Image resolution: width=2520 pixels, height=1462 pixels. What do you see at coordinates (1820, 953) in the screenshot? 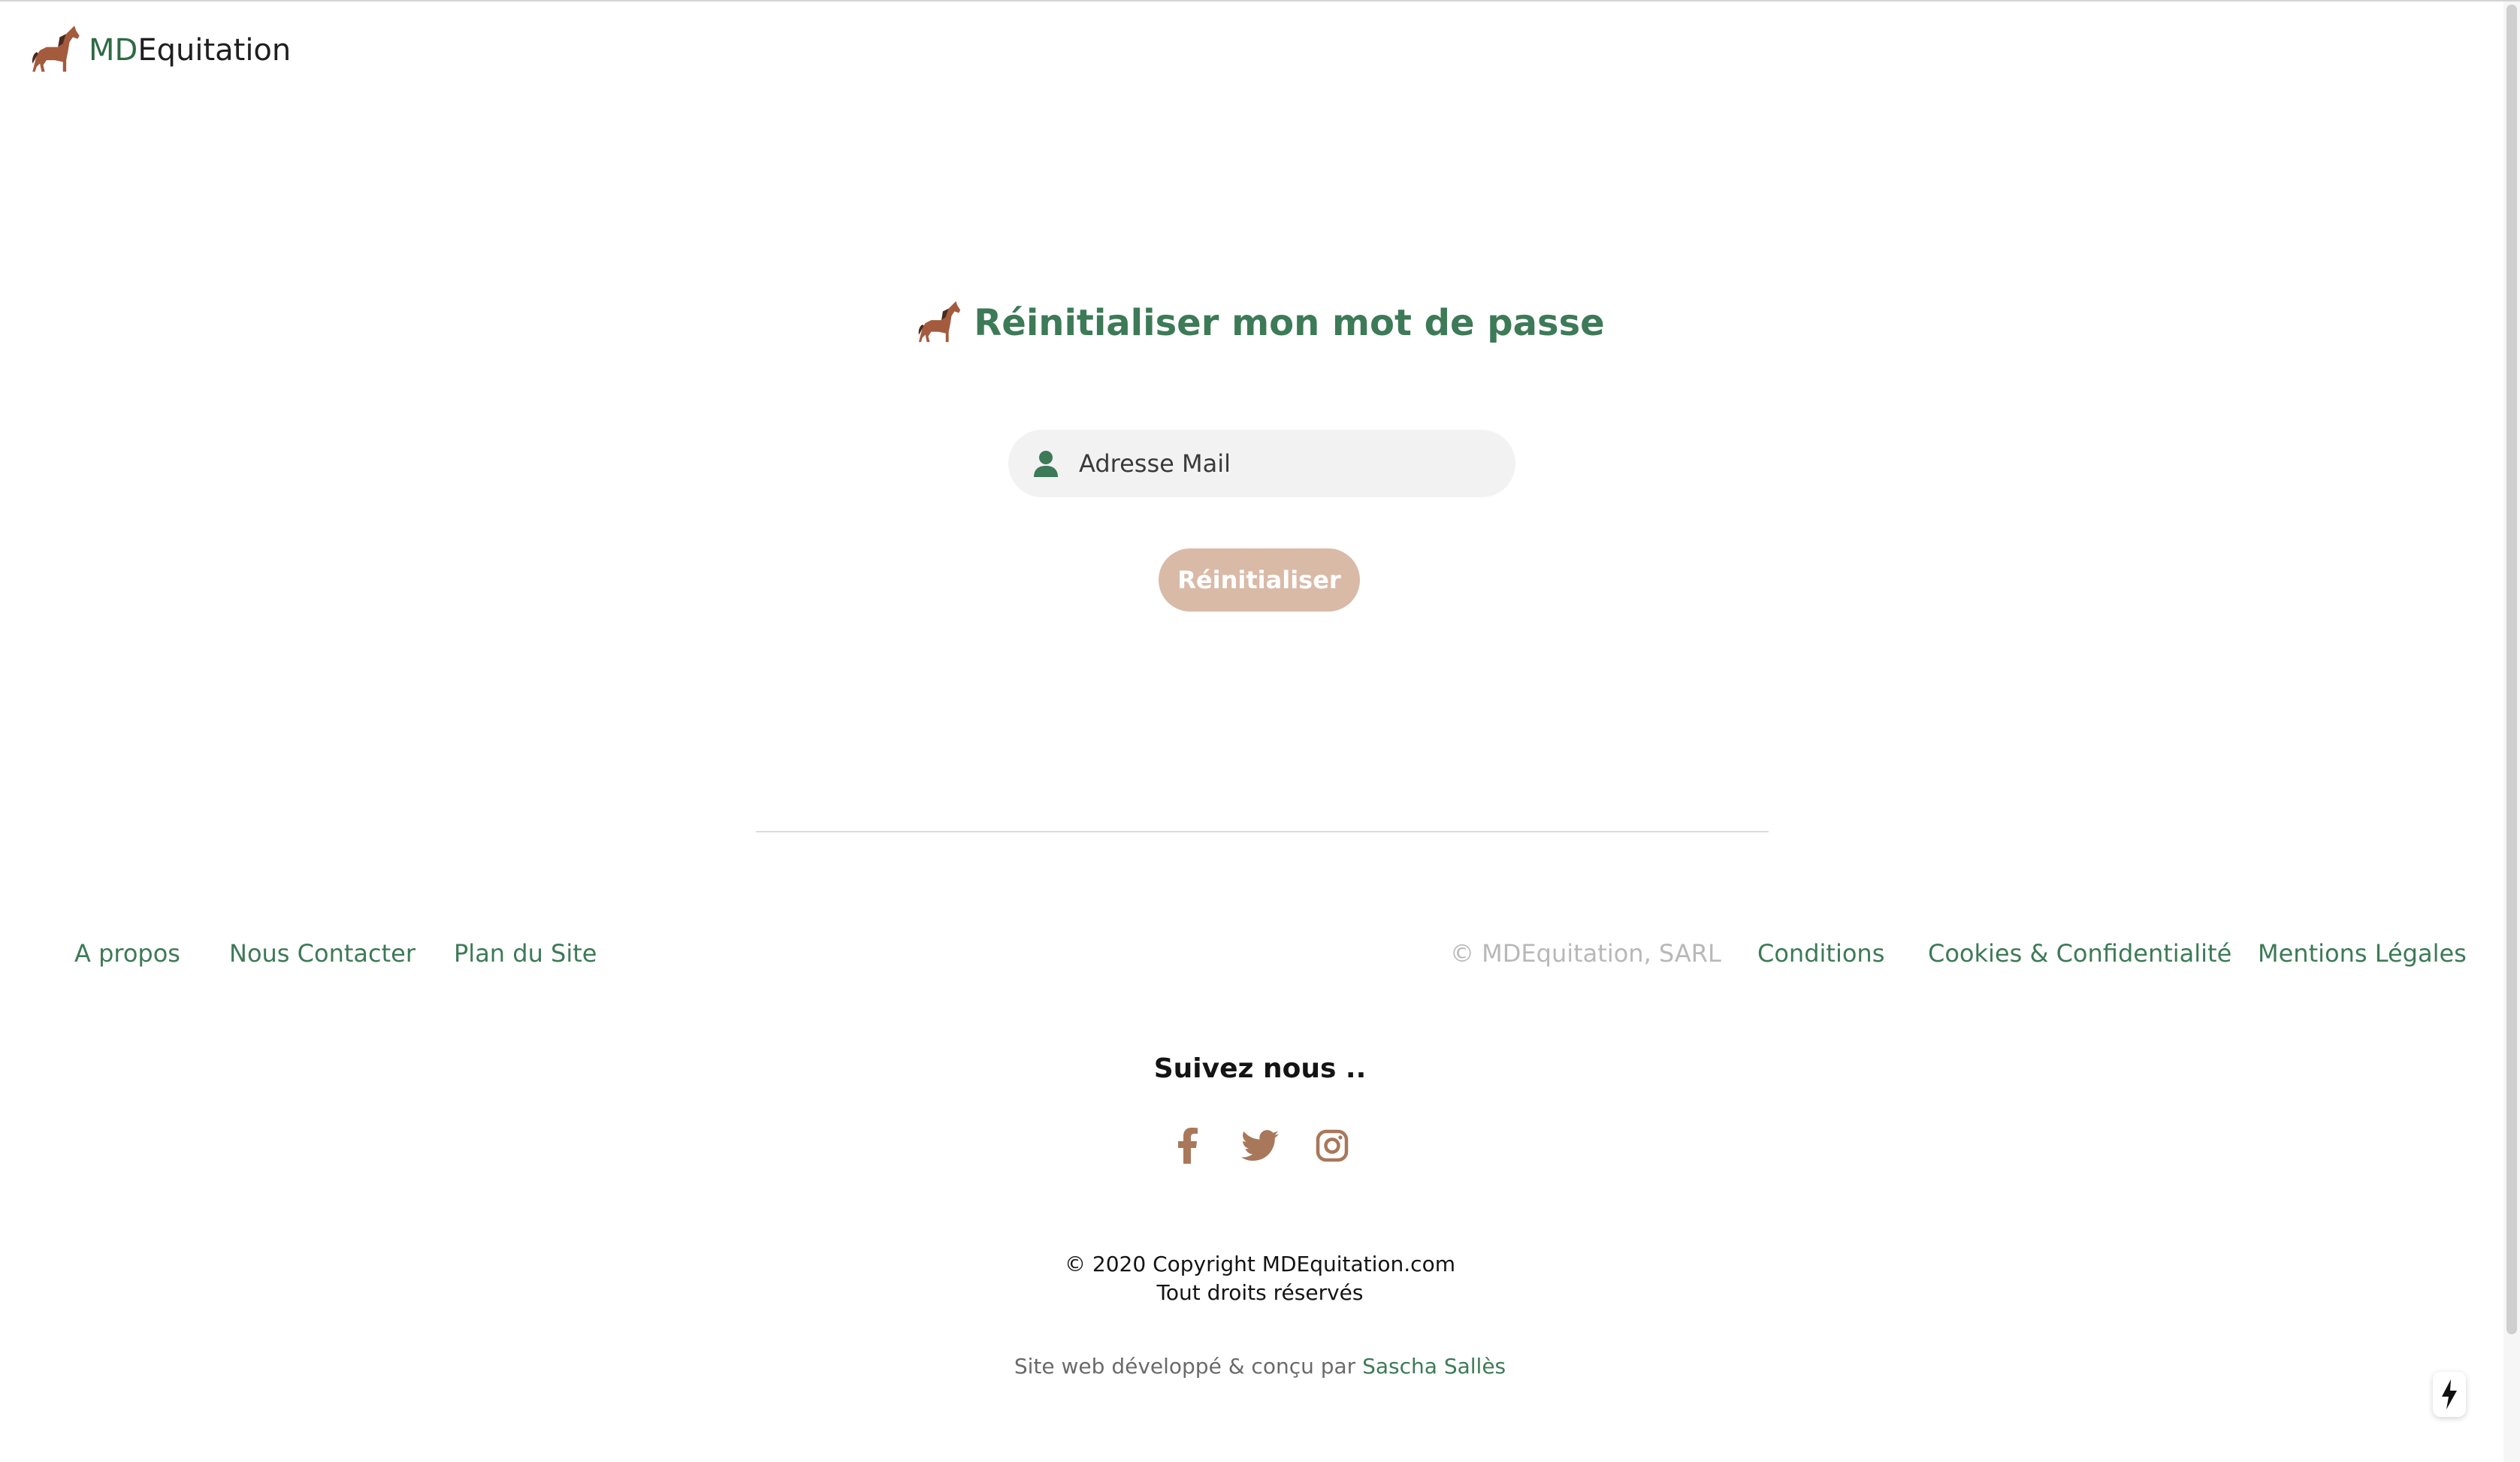
I see `footer-link-conditions: Conditions` at bounding box center [1820, 953].